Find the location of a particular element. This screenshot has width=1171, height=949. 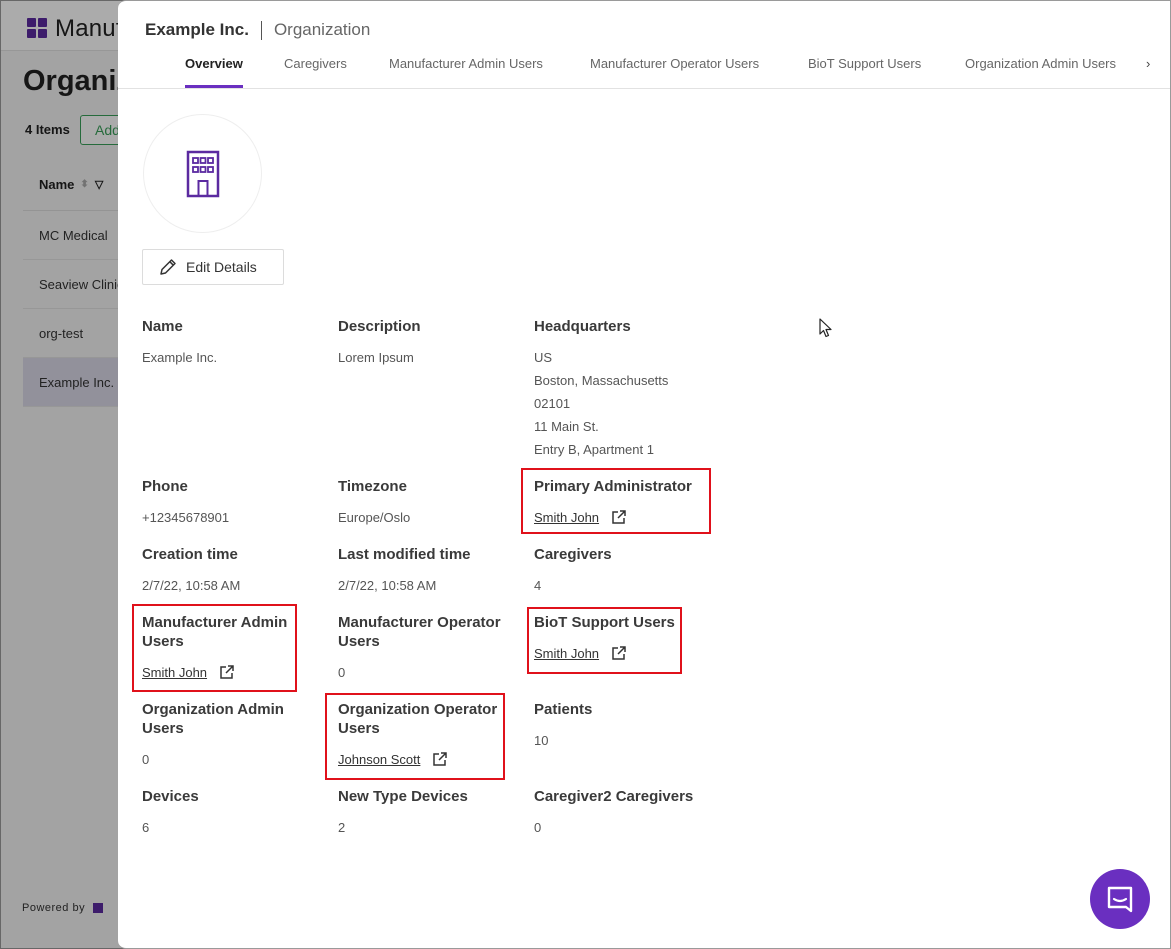

devices-value: 6 is located at coordinates (146, 827).